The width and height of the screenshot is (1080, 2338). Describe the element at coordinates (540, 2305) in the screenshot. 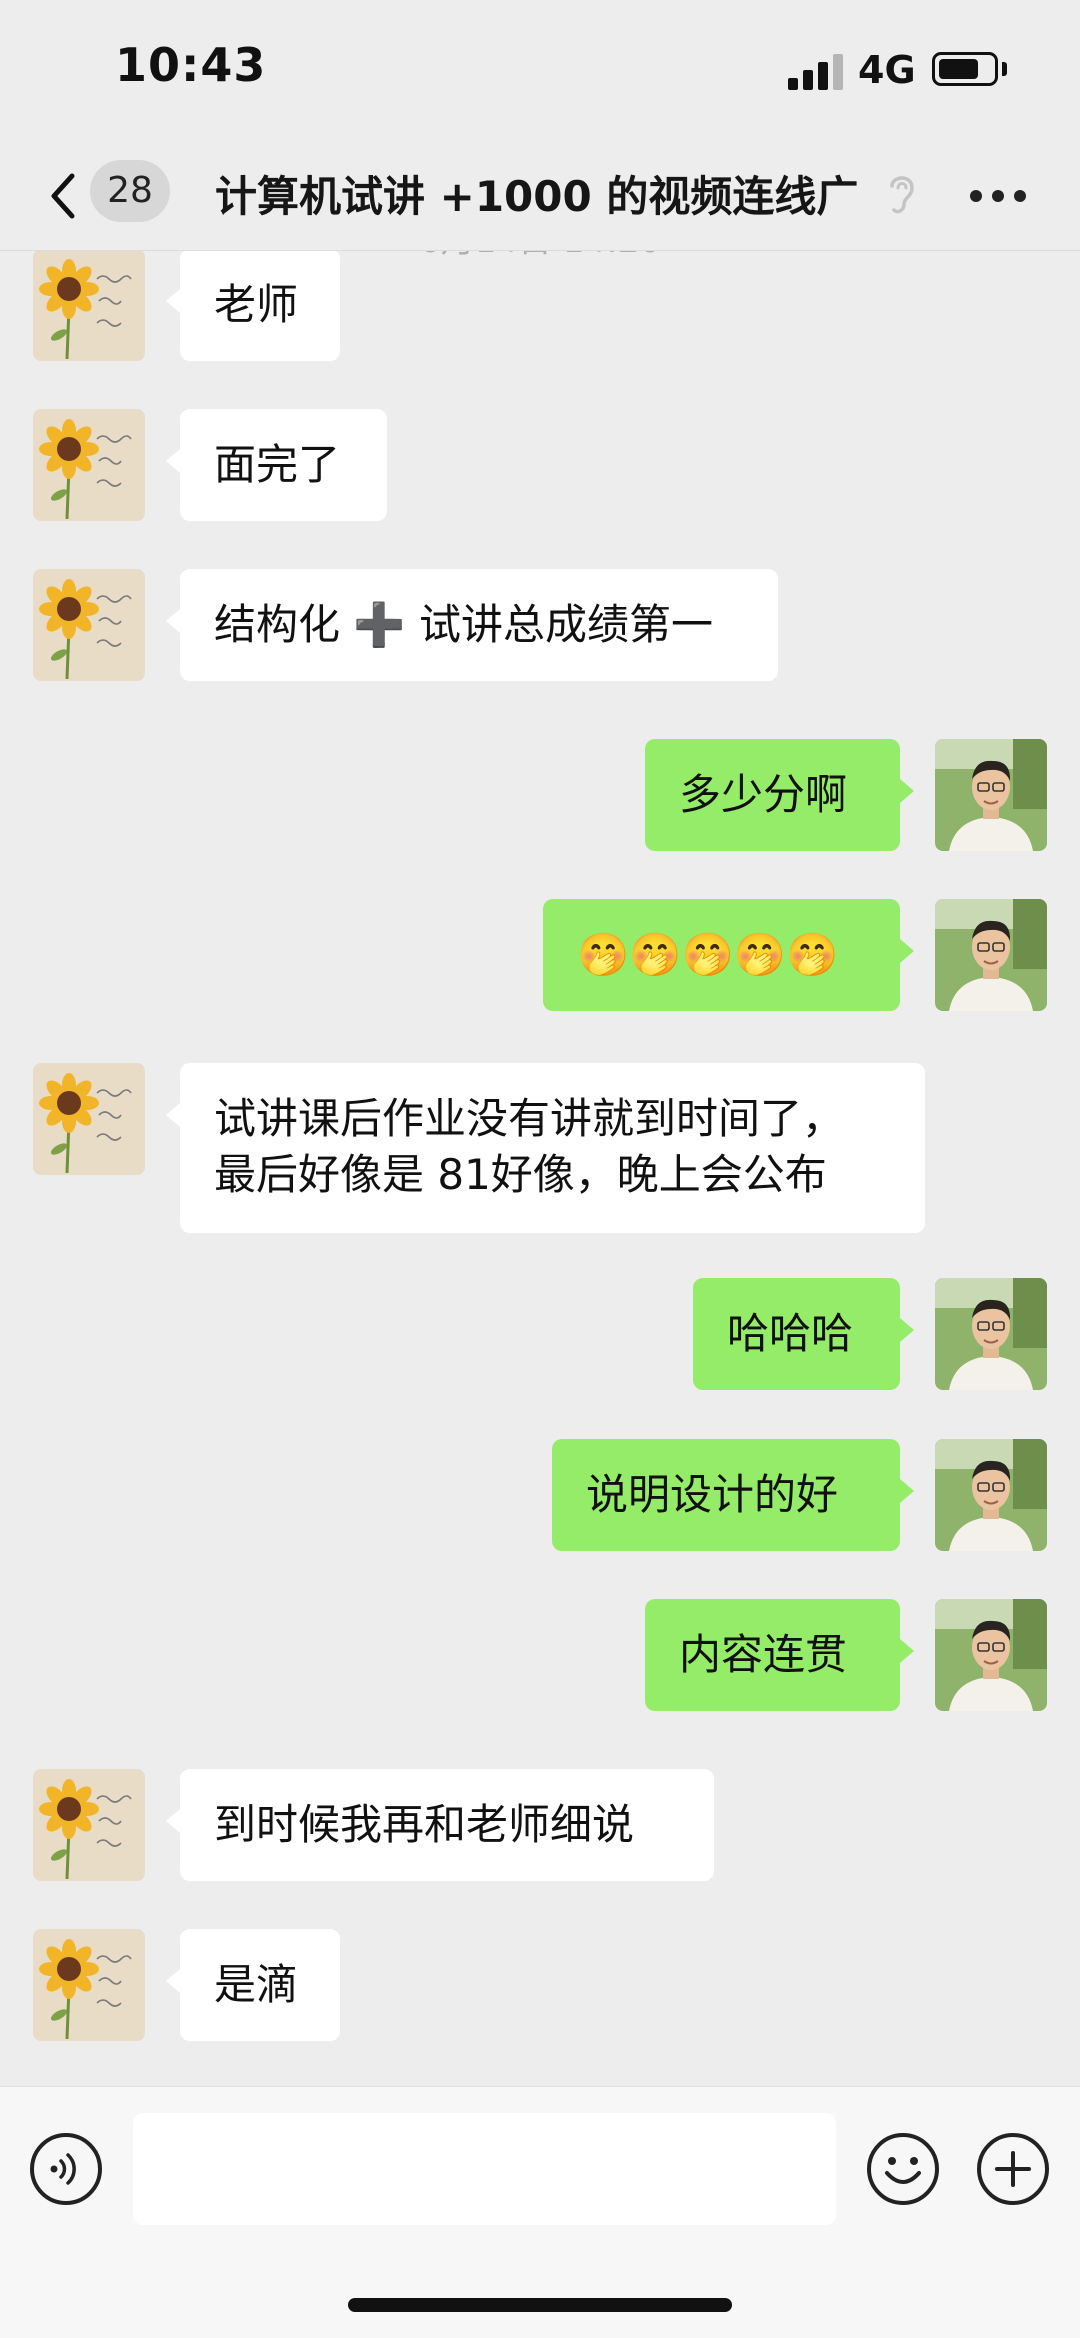

I see `home-indicator` at that location.